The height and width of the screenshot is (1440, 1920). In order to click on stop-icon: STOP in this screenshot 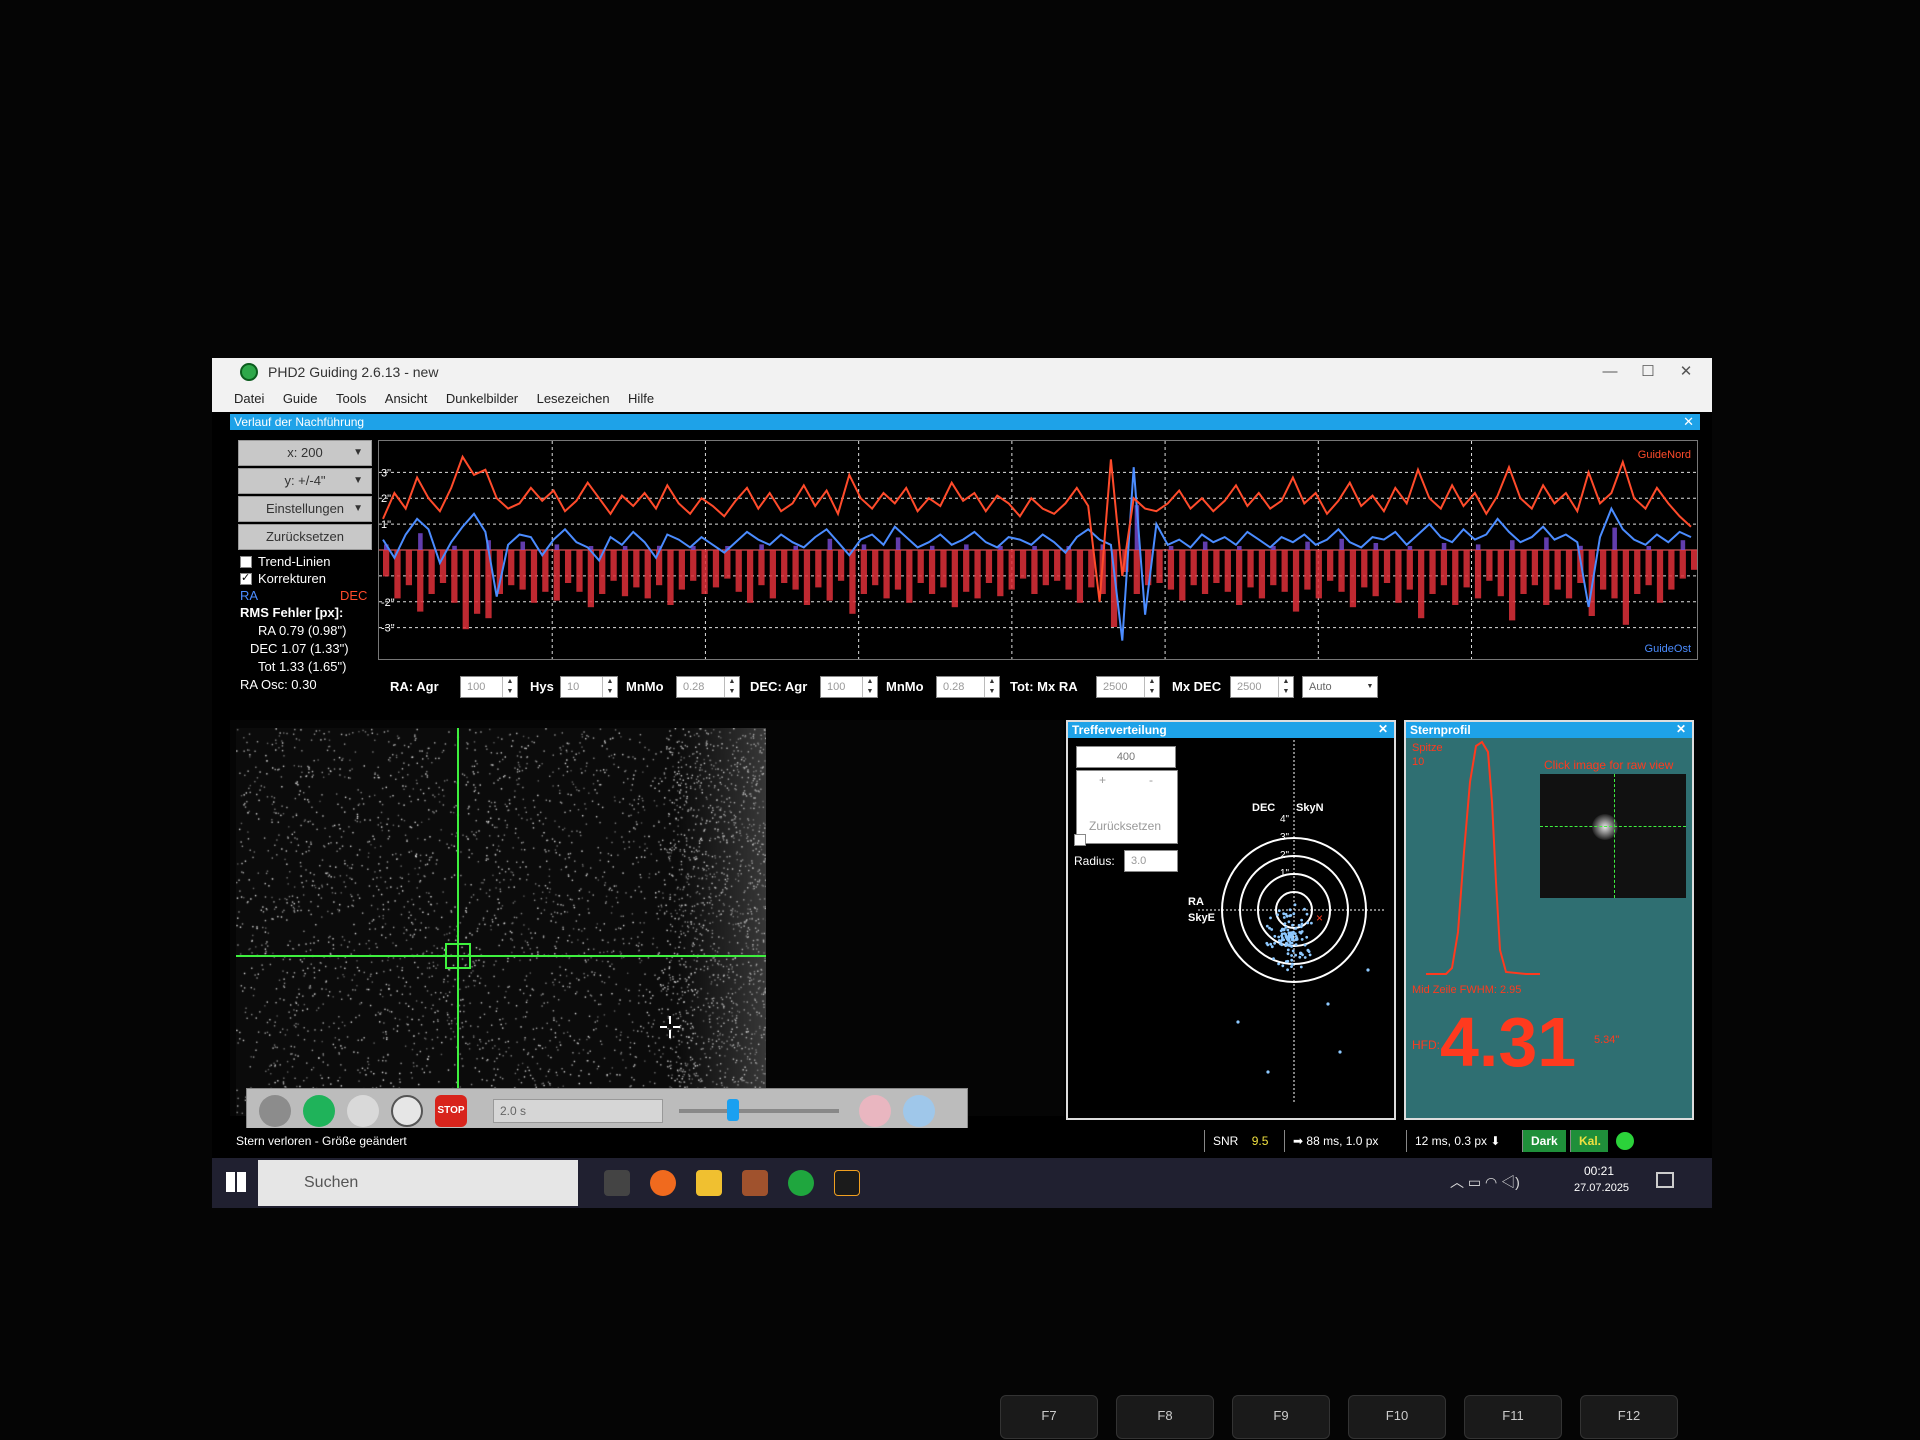, I will do `click(451, 1111)`.